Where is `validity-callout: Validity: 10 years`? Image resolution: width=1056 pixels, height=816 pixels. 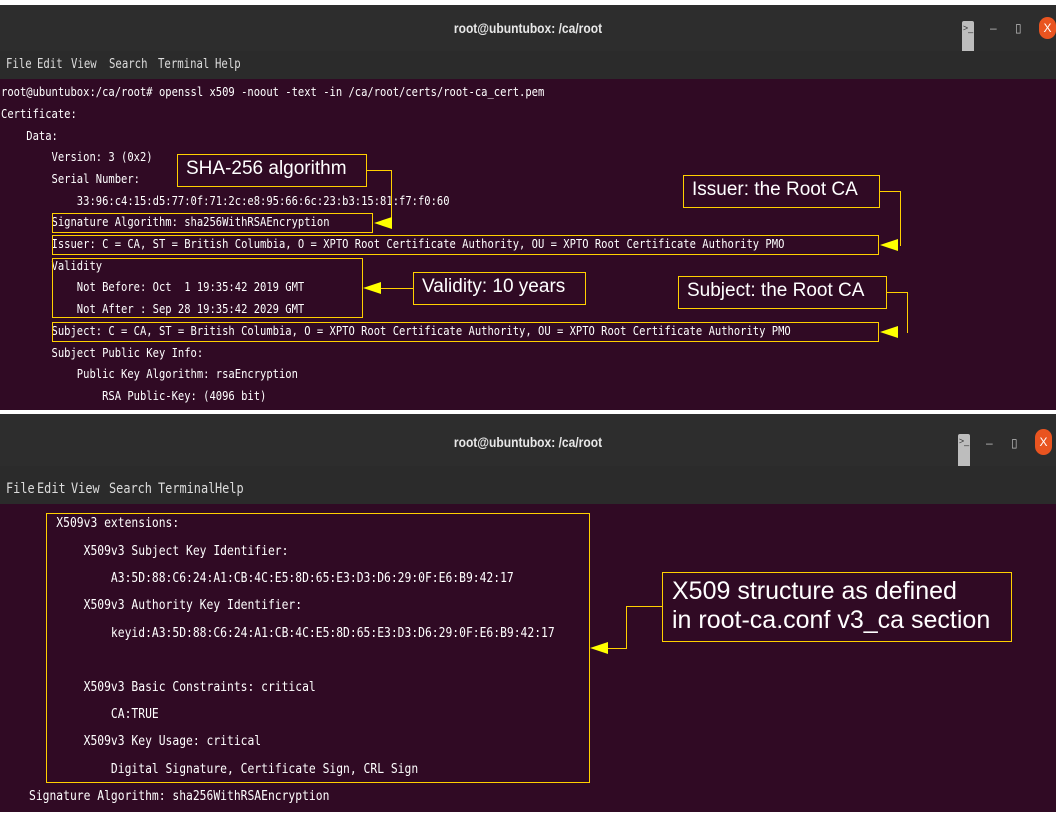 validity-callout: Validity: 10 years is located at coordinates (499, 288).